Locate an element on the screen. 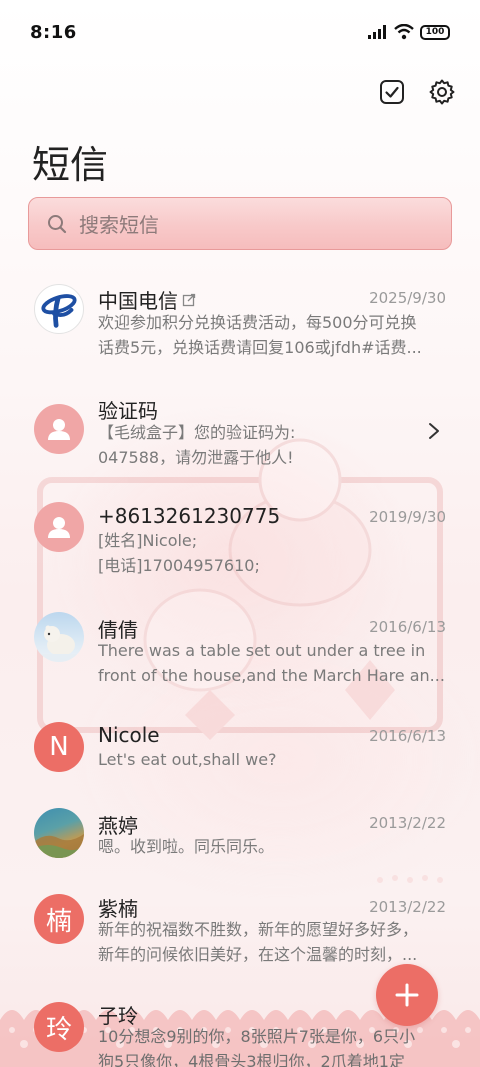 This screenshot has width=480, height=1067. landscape-avatar is located at coordinates (59, 833).